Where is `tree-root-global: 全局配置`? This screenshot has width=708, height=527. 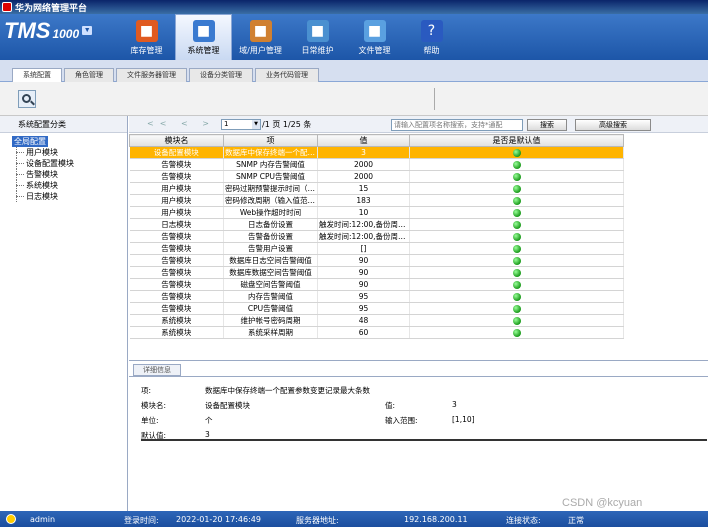 tree-root-global: 全局配置 is located at coordinates (30, 141).